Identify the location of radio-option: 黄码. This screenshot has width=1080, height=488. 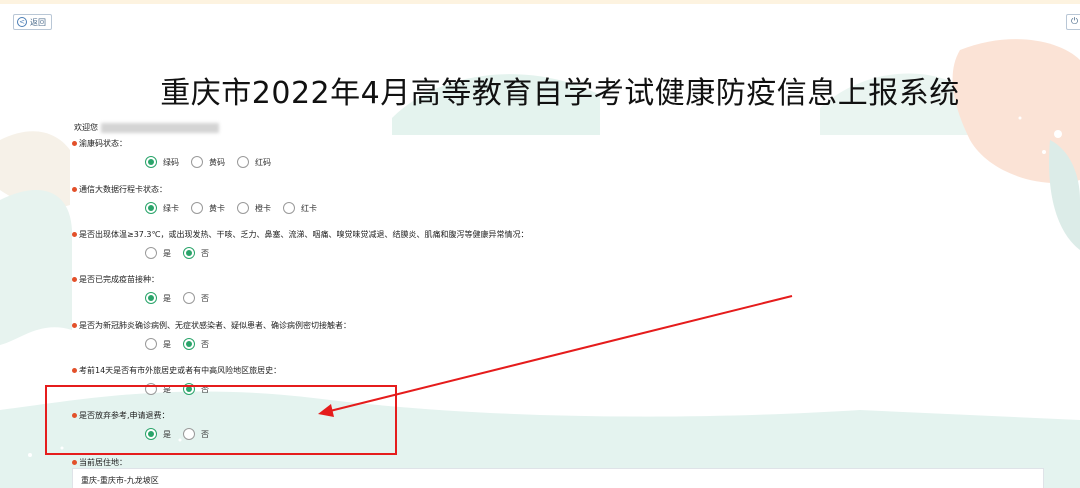
(208, 162).